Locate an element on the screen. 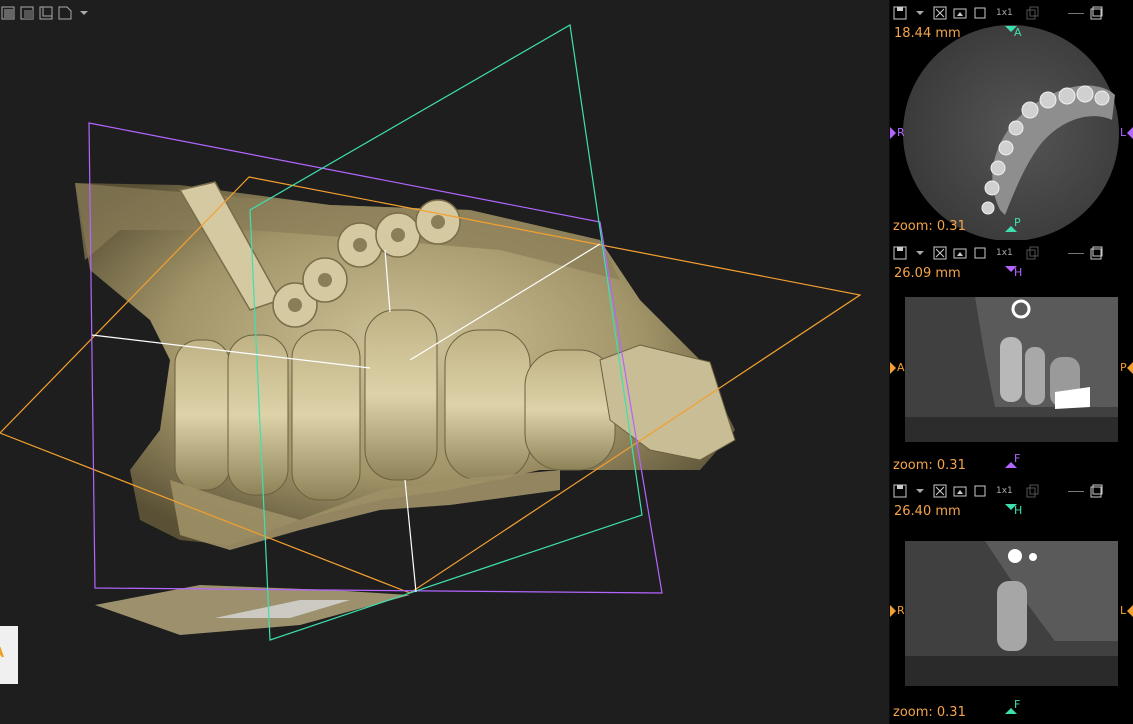  coronal-slice-image is located at coordinates (1011, 613).